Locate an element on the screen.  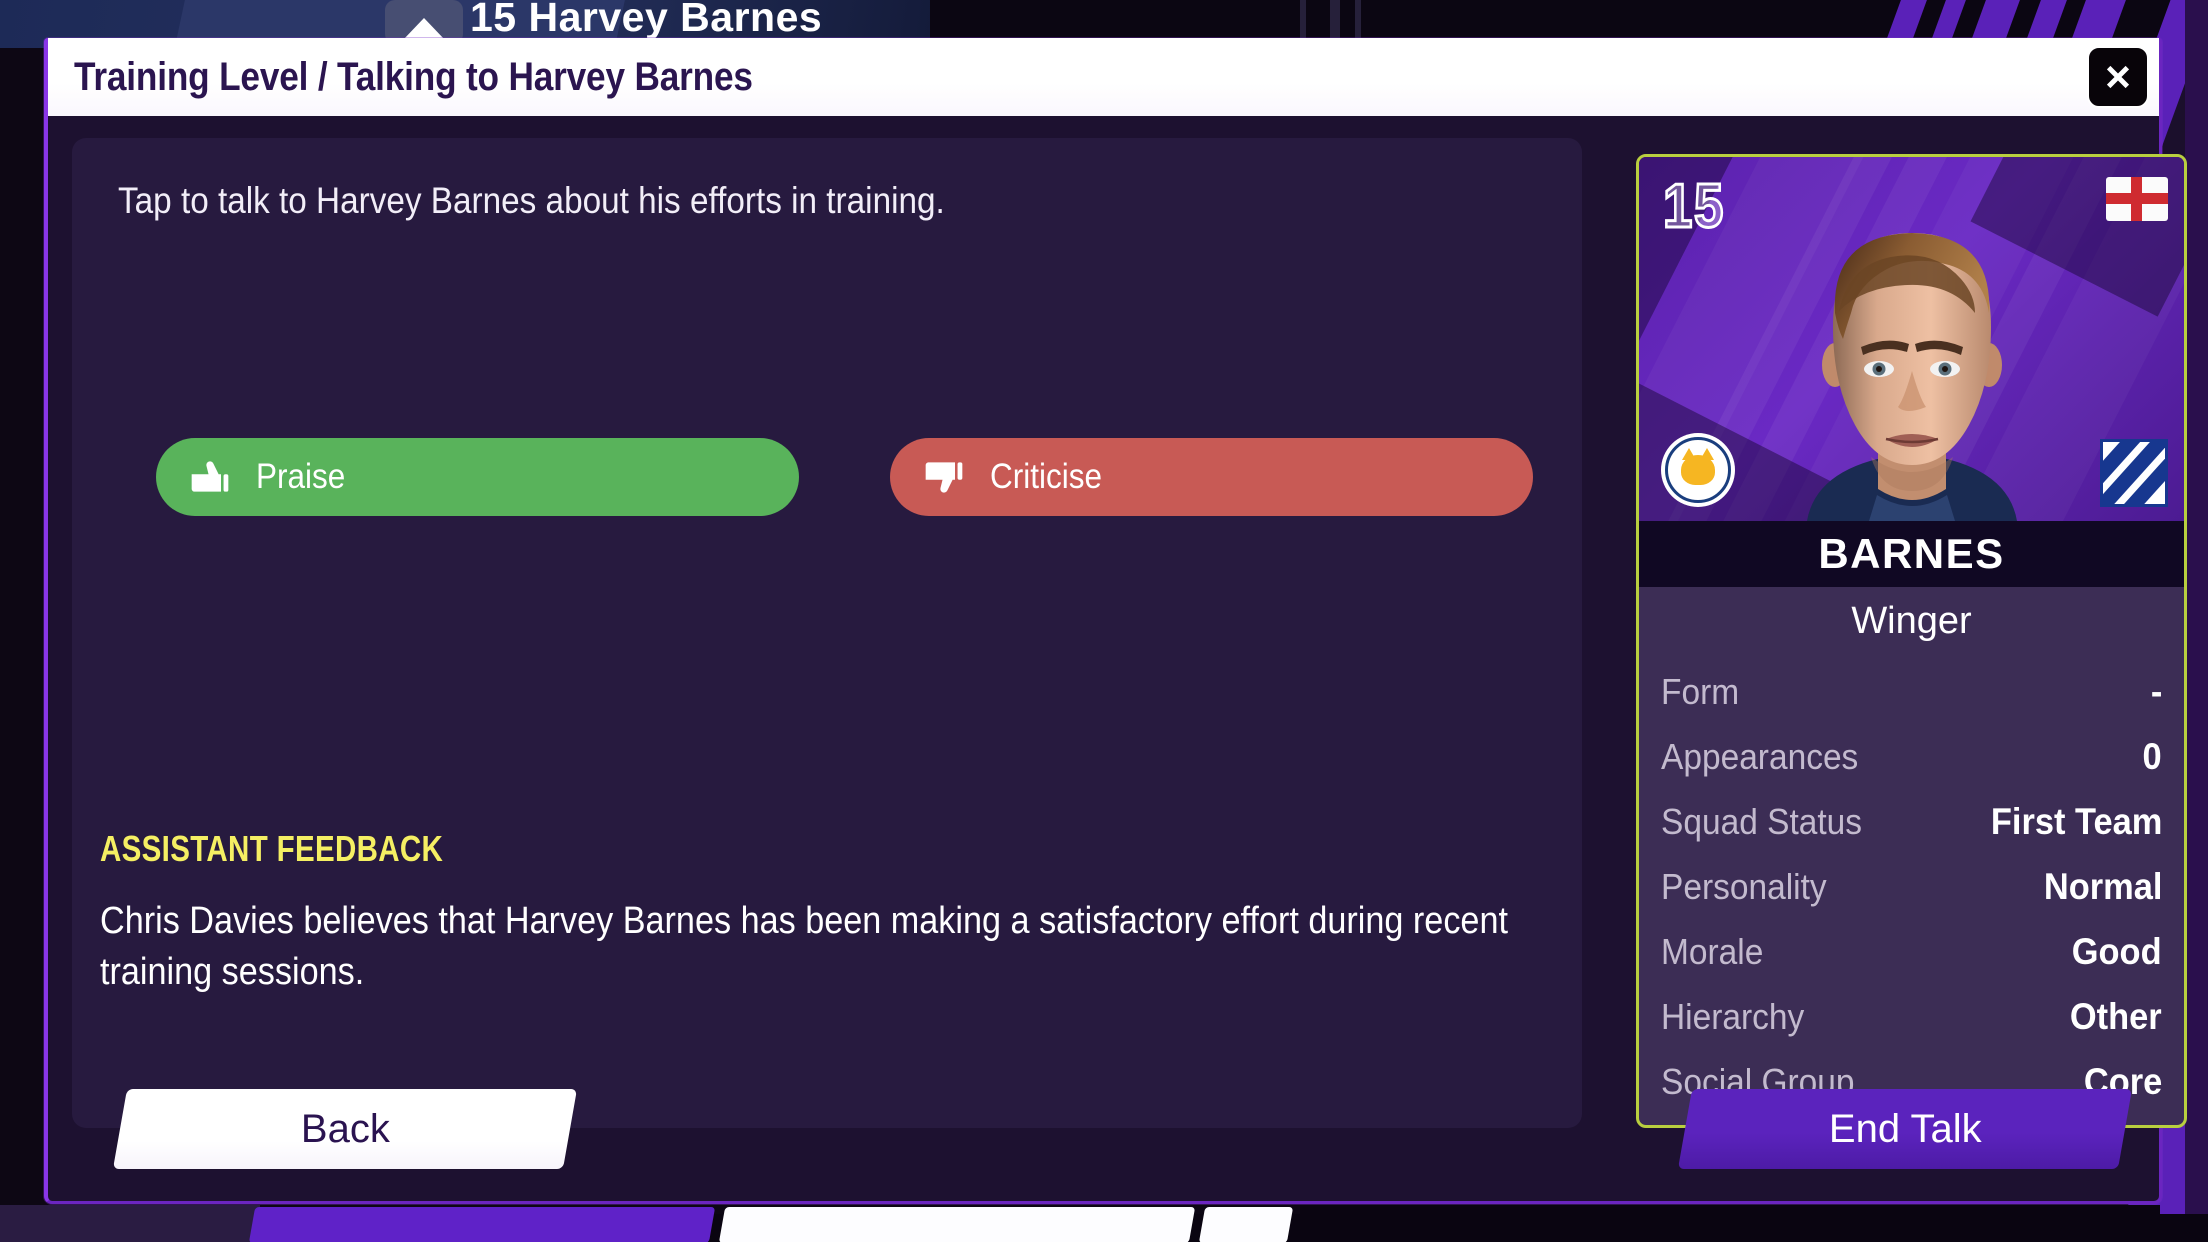
stat-value: Other is located at coordinates (2116, 1016).